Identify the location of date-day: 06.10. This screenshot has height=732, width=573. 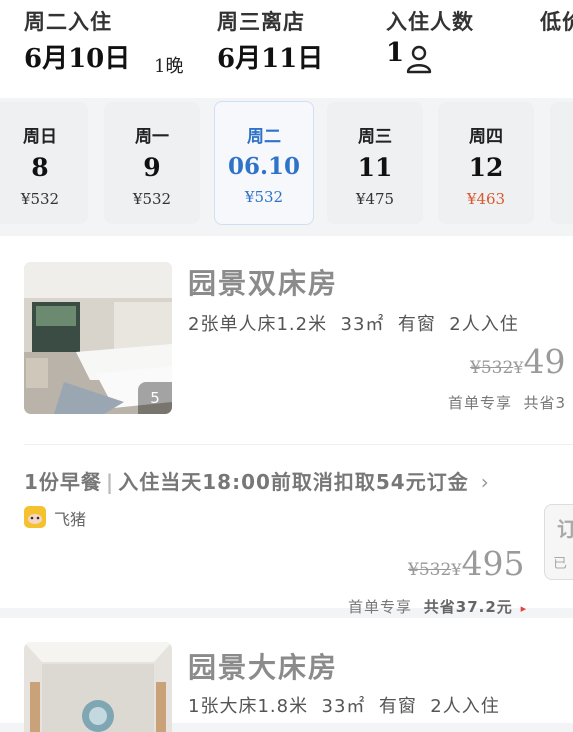
(264, 166).